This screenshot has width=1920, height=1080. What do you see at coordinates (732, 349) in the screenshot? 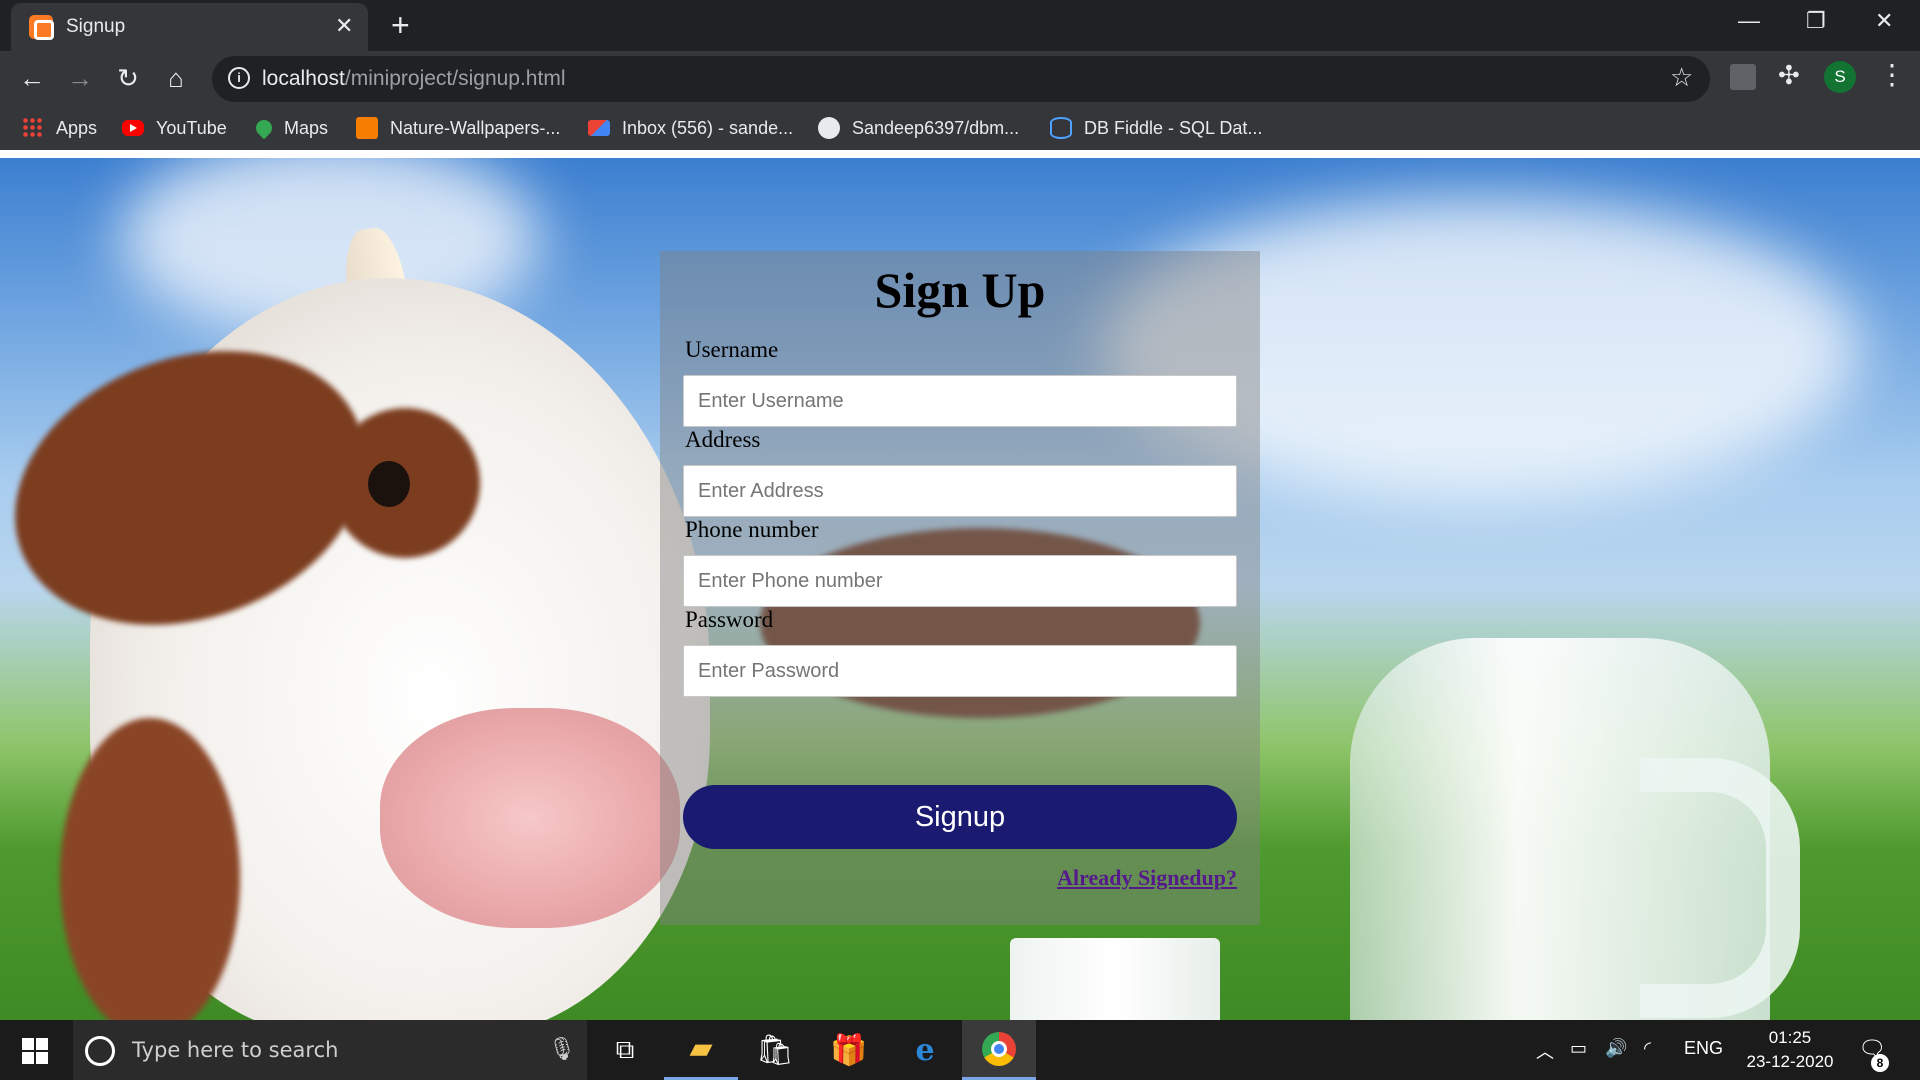
I see `username-label: Username` at bounding box center [732, 349].